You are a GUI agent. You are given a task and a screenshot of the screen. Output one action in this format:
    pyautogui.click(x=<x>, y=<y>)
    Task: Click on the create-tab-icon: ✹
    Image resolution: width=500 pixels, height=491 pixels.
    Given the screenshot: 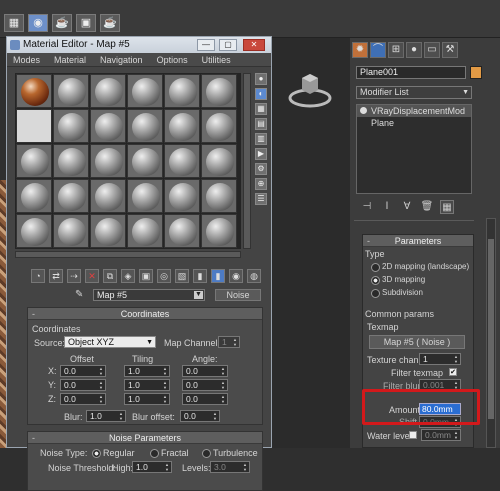 What is the action you would take?
    pyautogui.click(x=360, y=50)
    